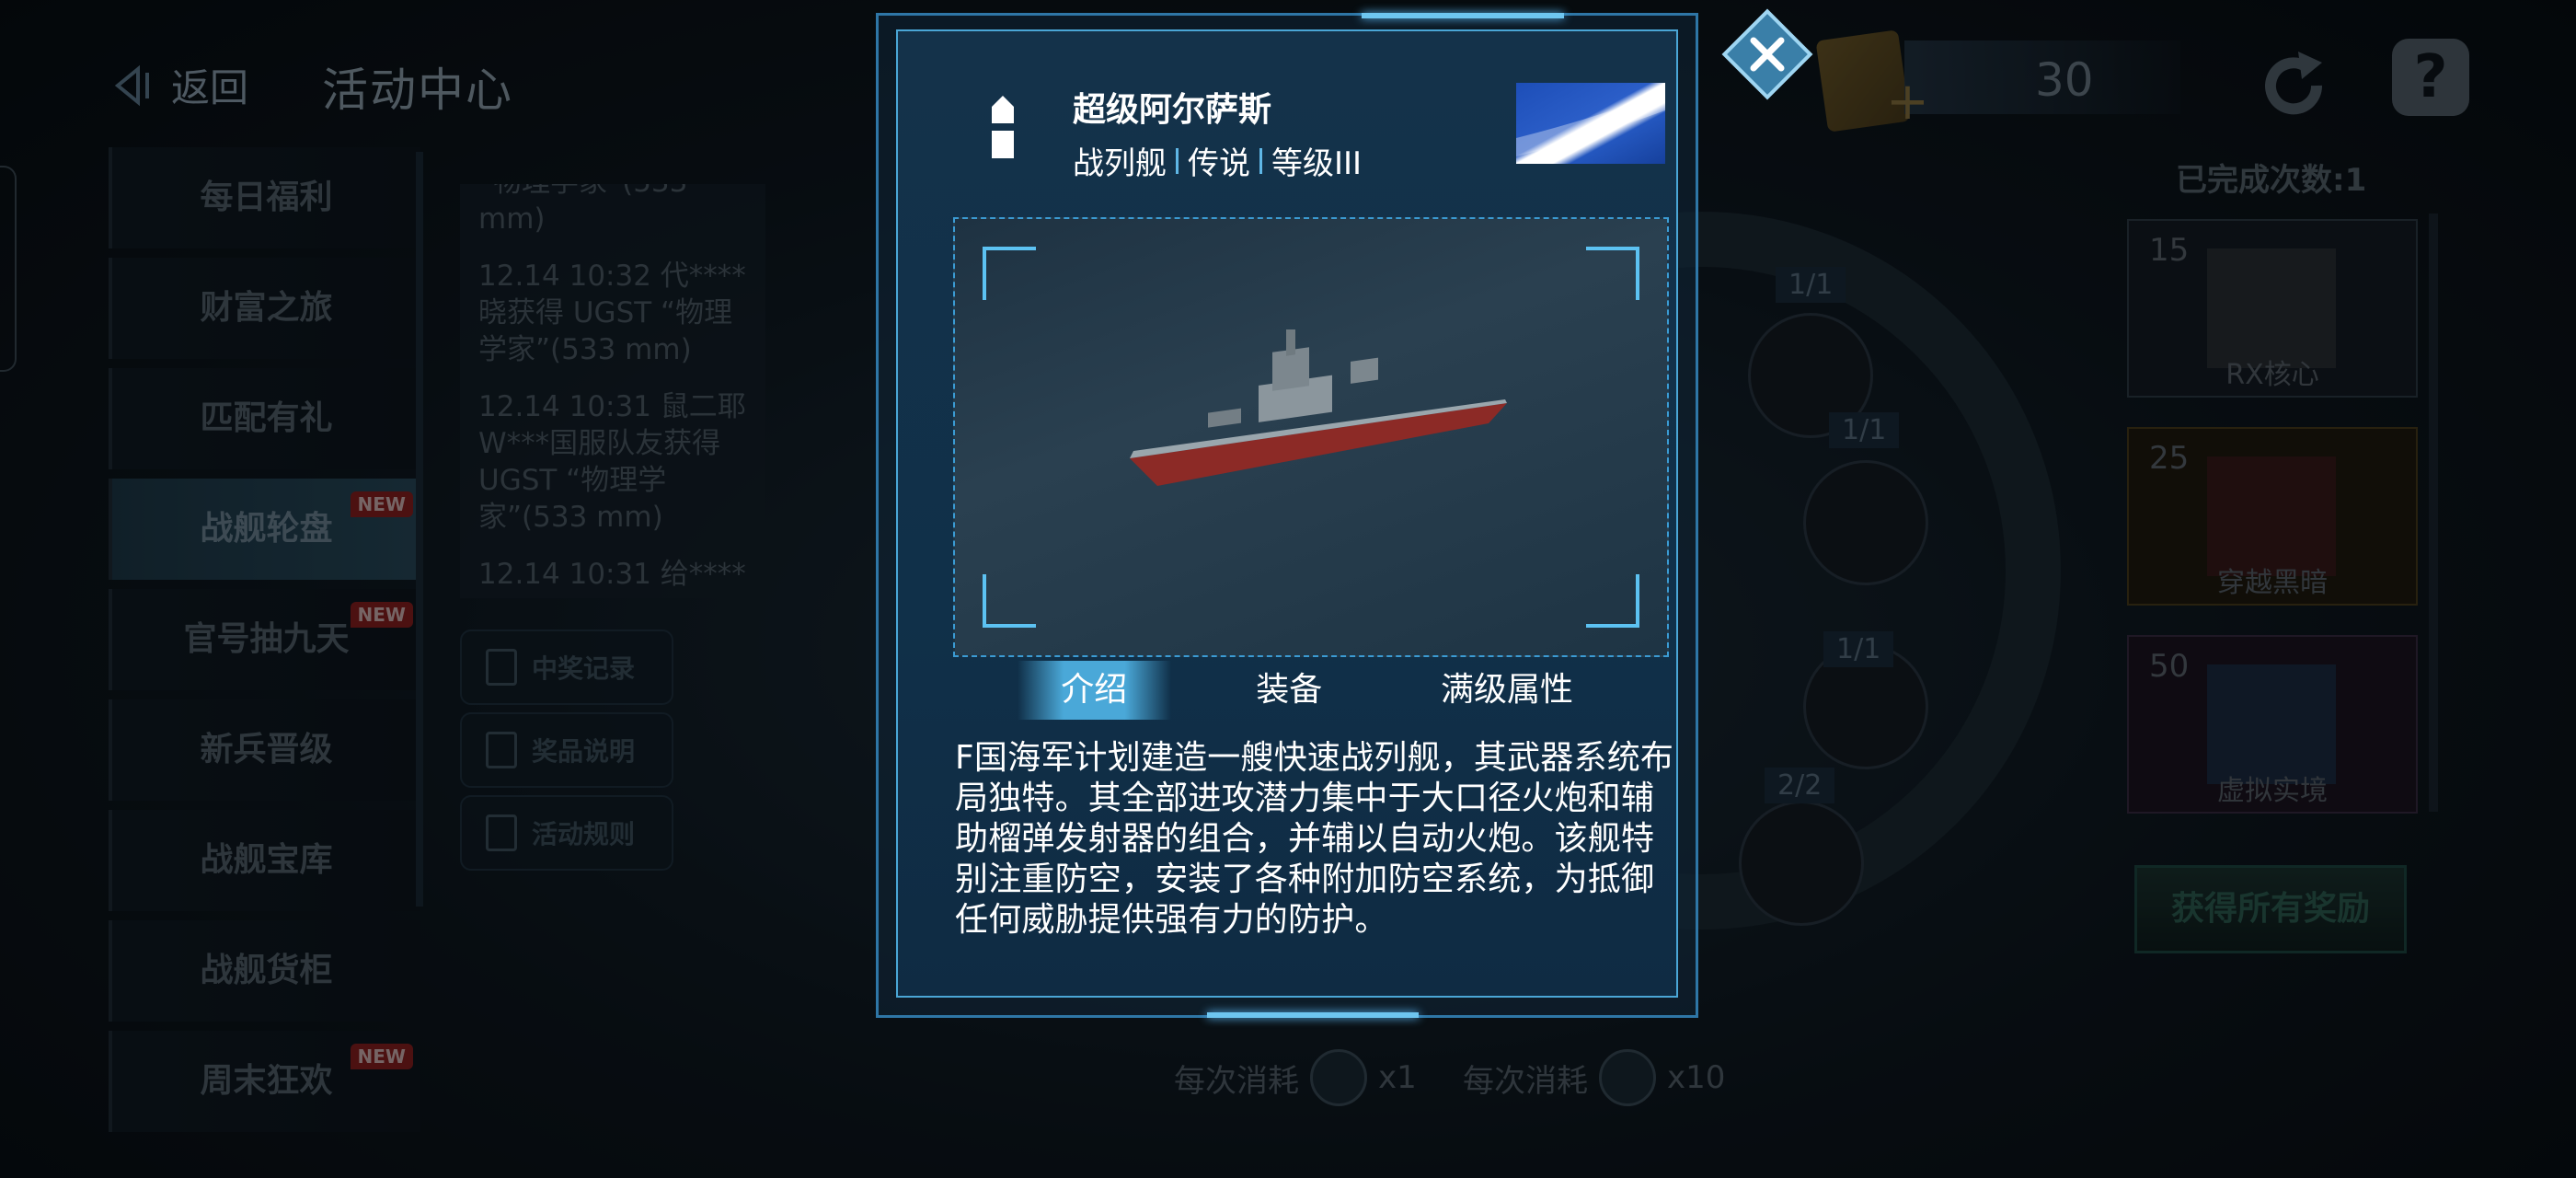 The image size is (2576, 1178). I want to click on tab-equipment: 装备, so click(1290, 690).